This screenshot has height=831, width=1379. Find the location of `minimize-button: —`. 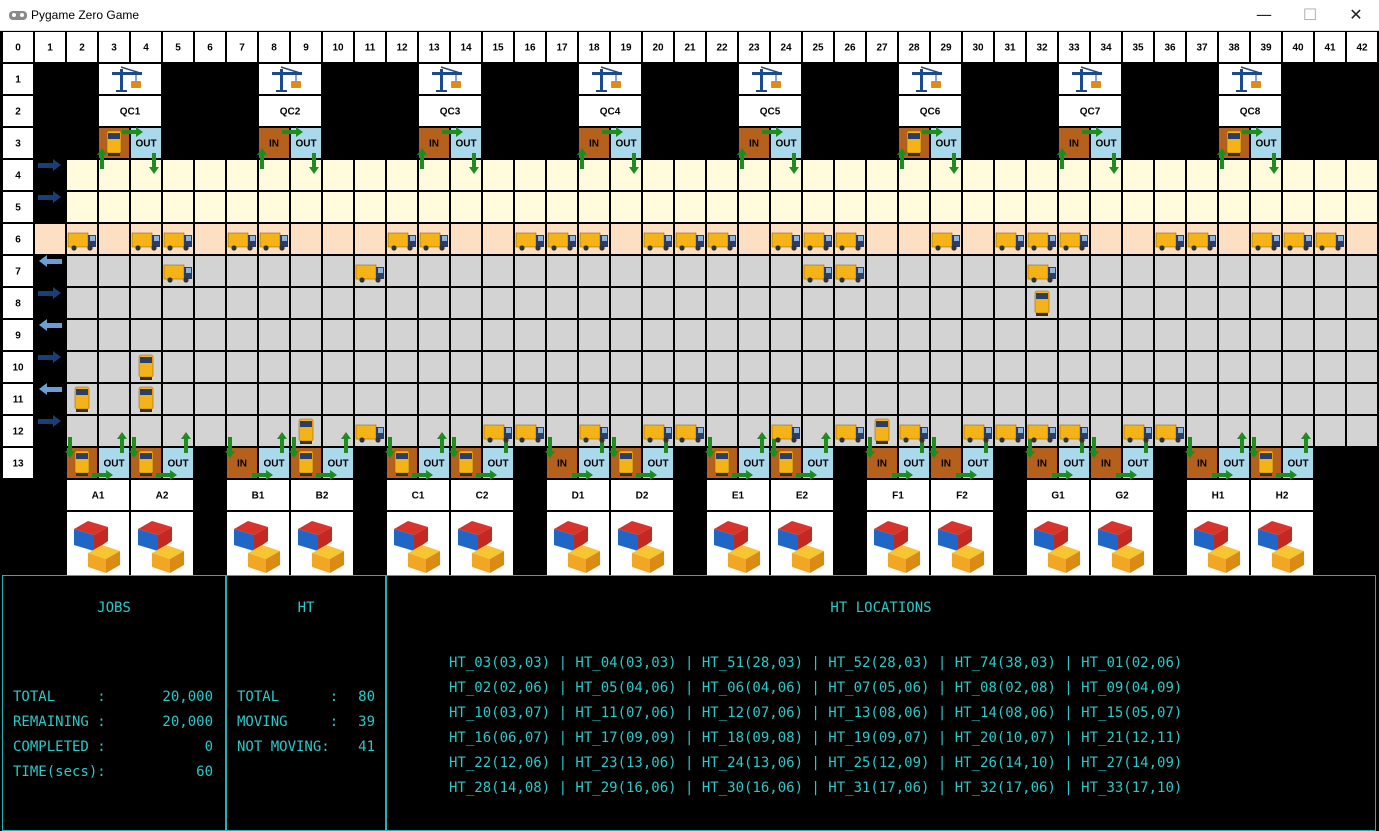

minimize-button: — is located at coordinates (1264, 15).